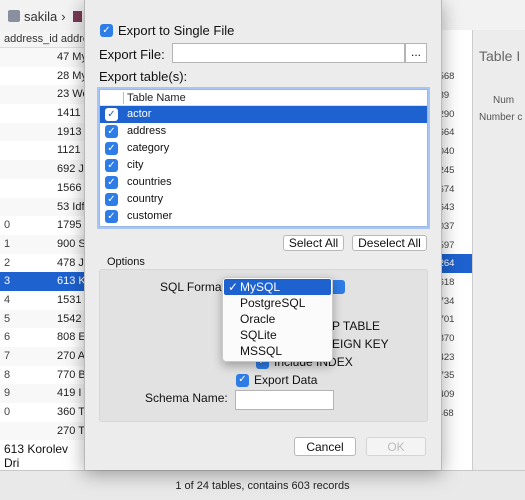  Describe the element at coordinates (339, 287) in the screenshot. I see `sql-format-popup-arrow` at that location.